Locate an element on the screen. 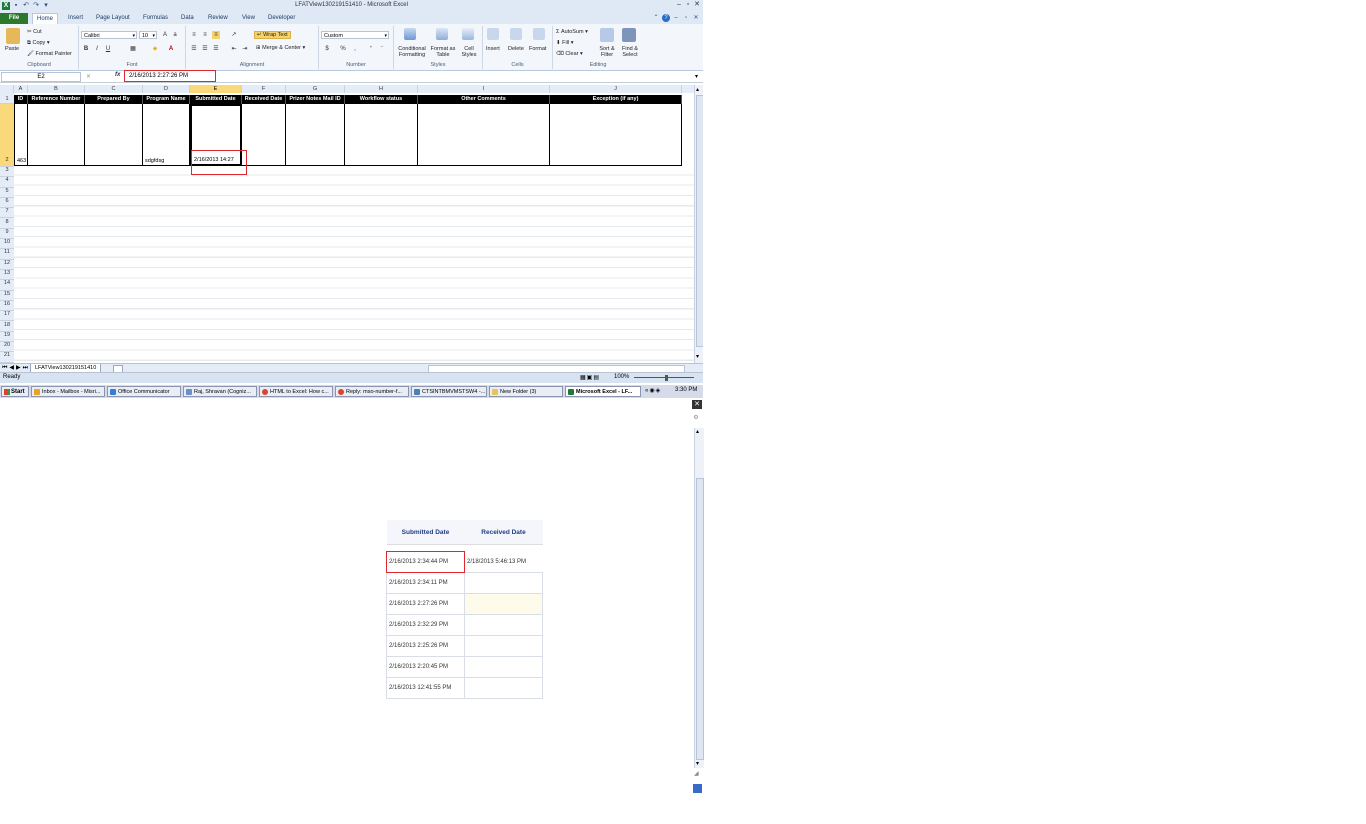 This screenshot has width=1366, height=824. cell-g2 is located at coordinates (315, 135).